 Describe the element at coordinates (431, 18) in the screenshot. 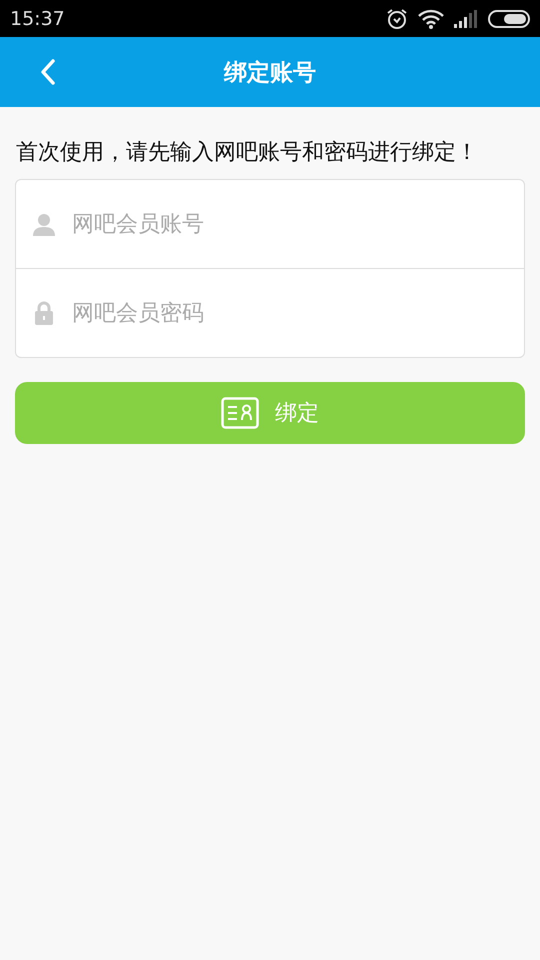

I see `wifi-icon` at that location.